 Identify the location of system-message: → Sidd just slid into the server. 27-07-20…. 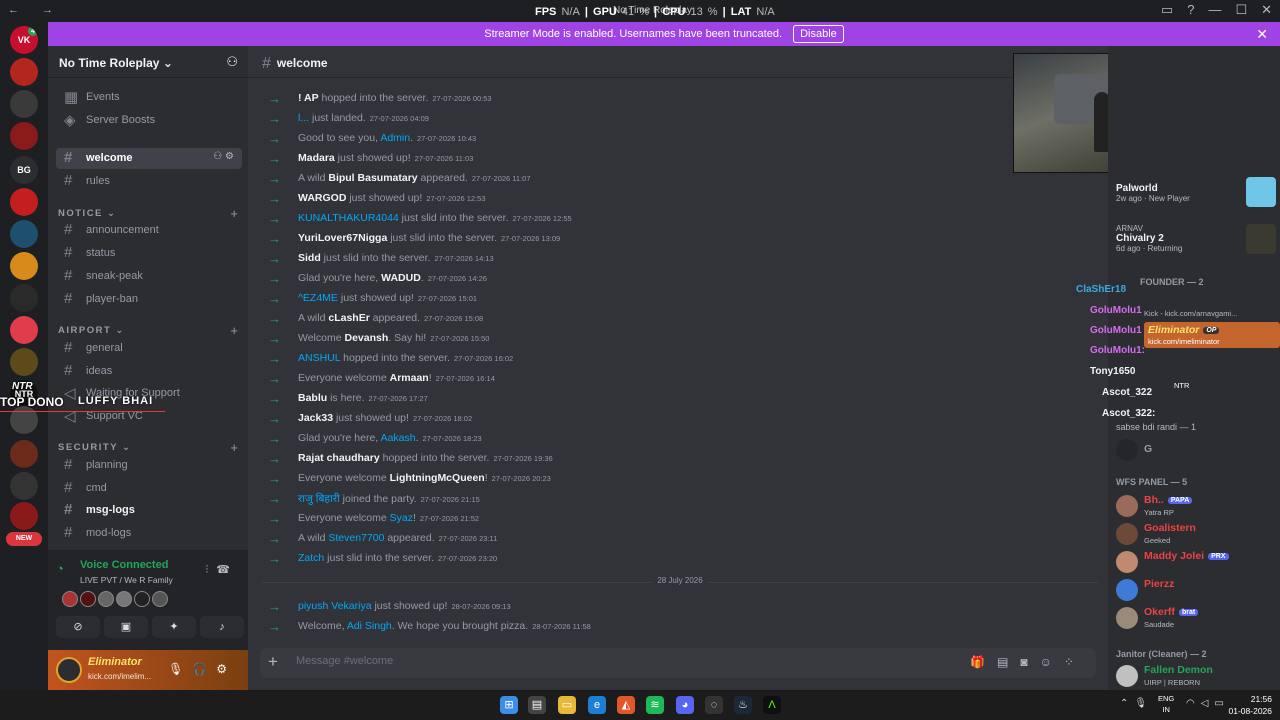
(381, 258).